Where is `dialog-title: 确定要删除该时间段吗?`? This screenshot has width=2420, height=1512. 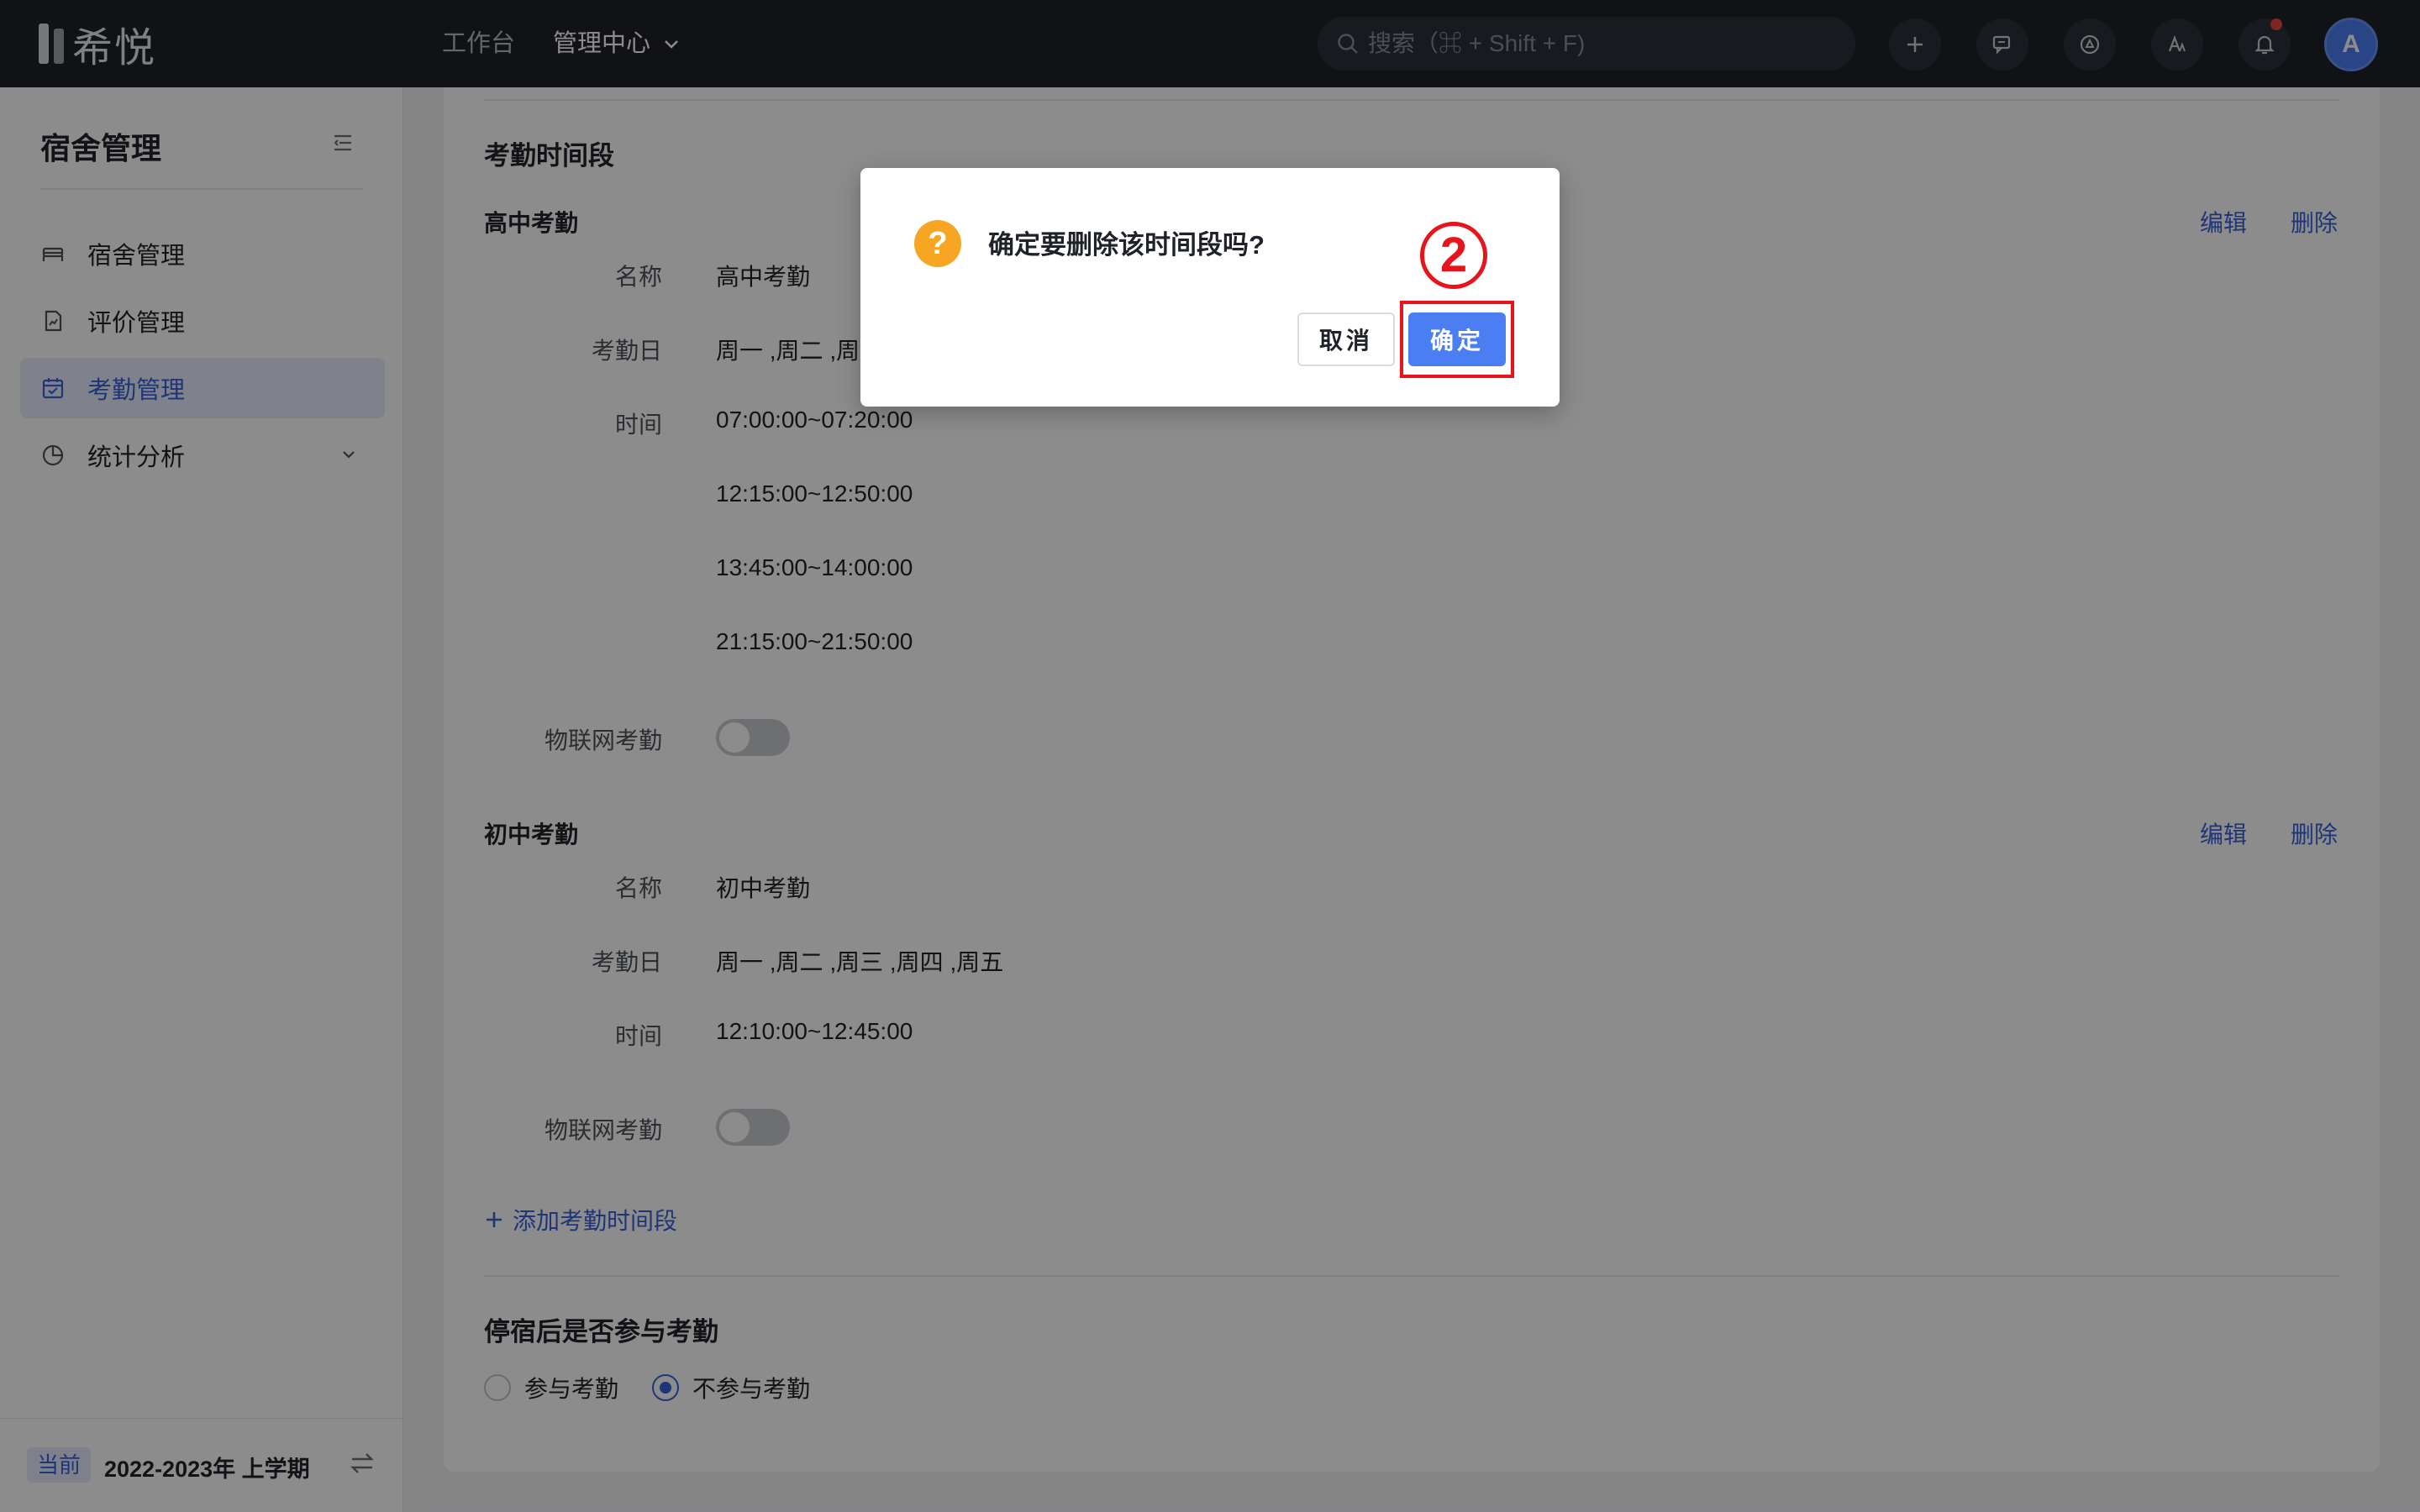
dialog-title: 确定要删除该时间段吗? is located at coordinates (1126, 245).